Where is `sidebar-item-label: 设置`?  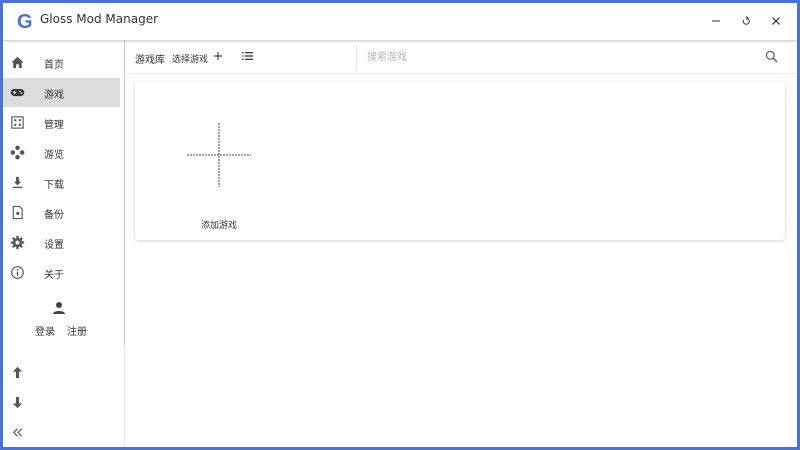 sidebar-item-label: 设置 is located at coordinates (54, 245).